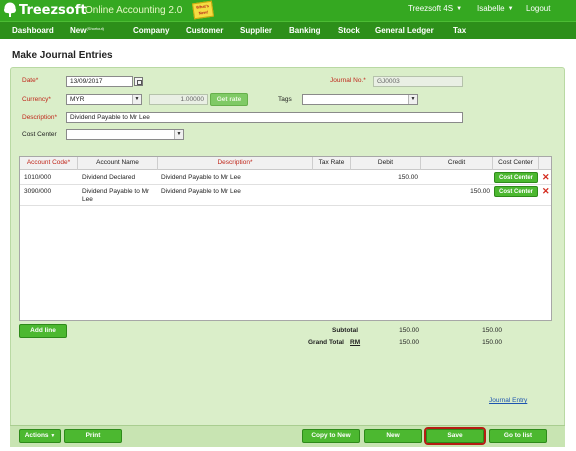 Image resolution: width=576 pixels, height=451 pixels. I want to click on cost-center-select: ▼, so click(125, 134).